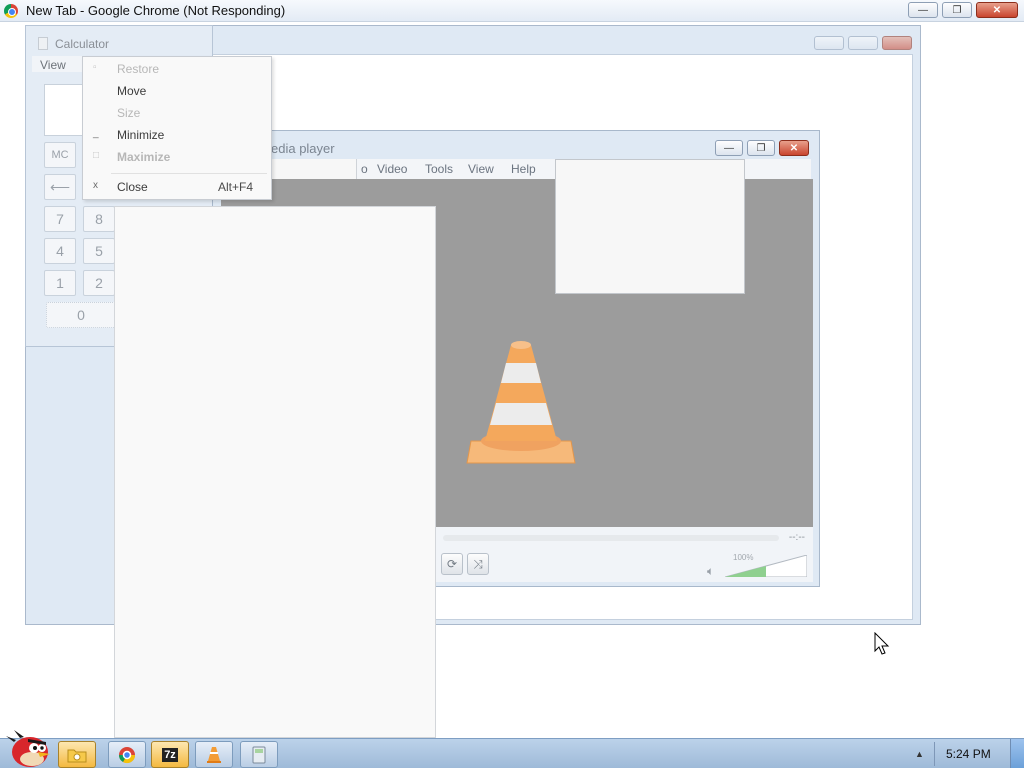 This screenshot has height=768, width=1024. Describe the element at coordinates (177, 113) in the screenshot. I see `menu-item-size: Size` at that location.